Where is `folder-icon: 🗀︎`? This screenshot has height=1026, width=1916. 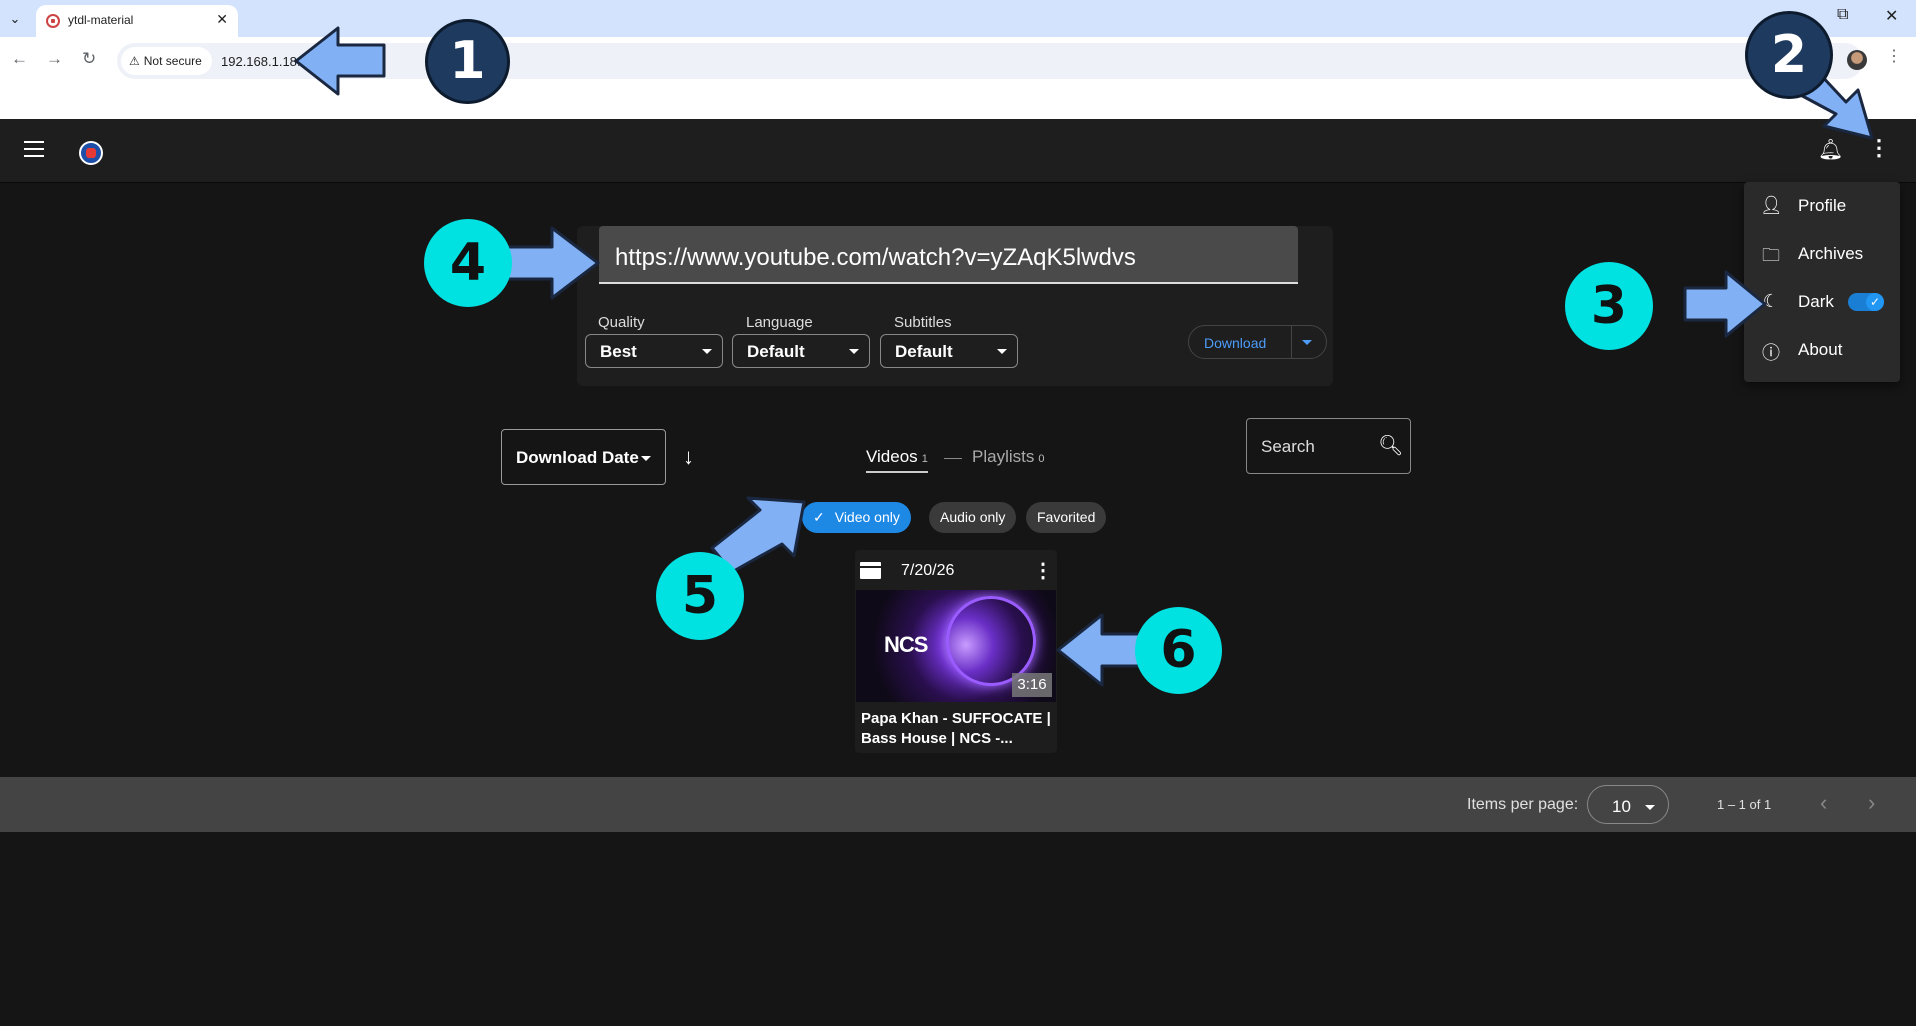
folder-icon: 🗀︎ is located at coordinates (1771, 255).